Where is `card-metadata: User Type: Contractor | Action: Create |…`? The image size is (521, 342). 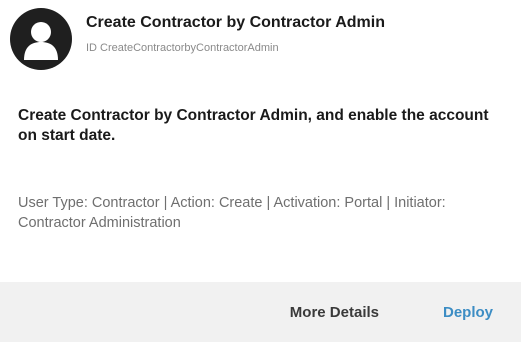 card-metadata: User Type: Contractor | Action: Create |… is located at coordinates (232, 213).